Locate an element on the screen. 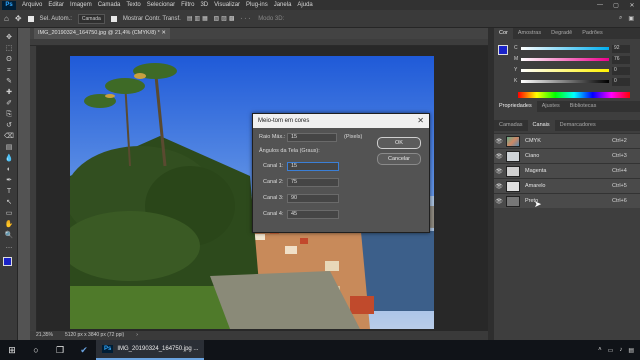 This screenshot has width=640, height=360. path-select-icon: ↖ is located at coordinates (9, 202).